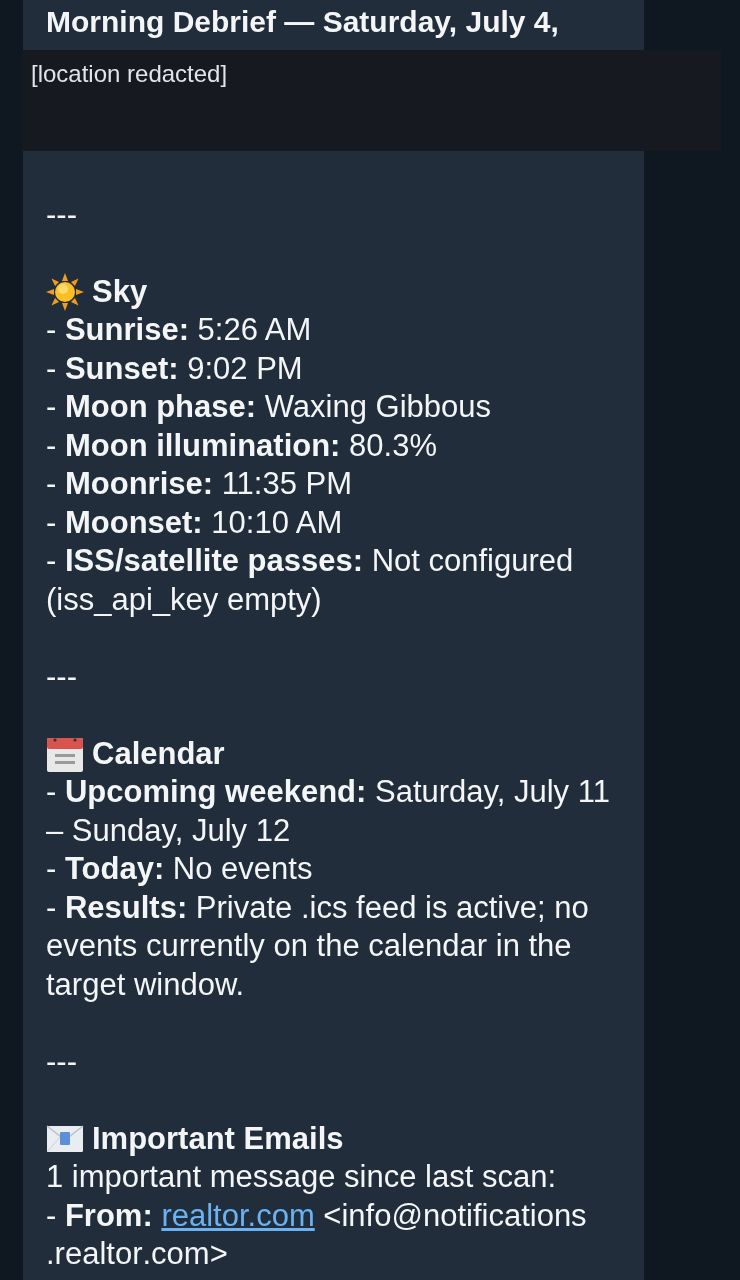 Image resolution: width=740 pixels, height=1280 pixels. What do you see at coordinates (328, 811) in the screenshot?
I see `list-item-text: - Upcoming weekend: Saturday, July 11 – Sunday, July 12` at bounding box center [328, 811].